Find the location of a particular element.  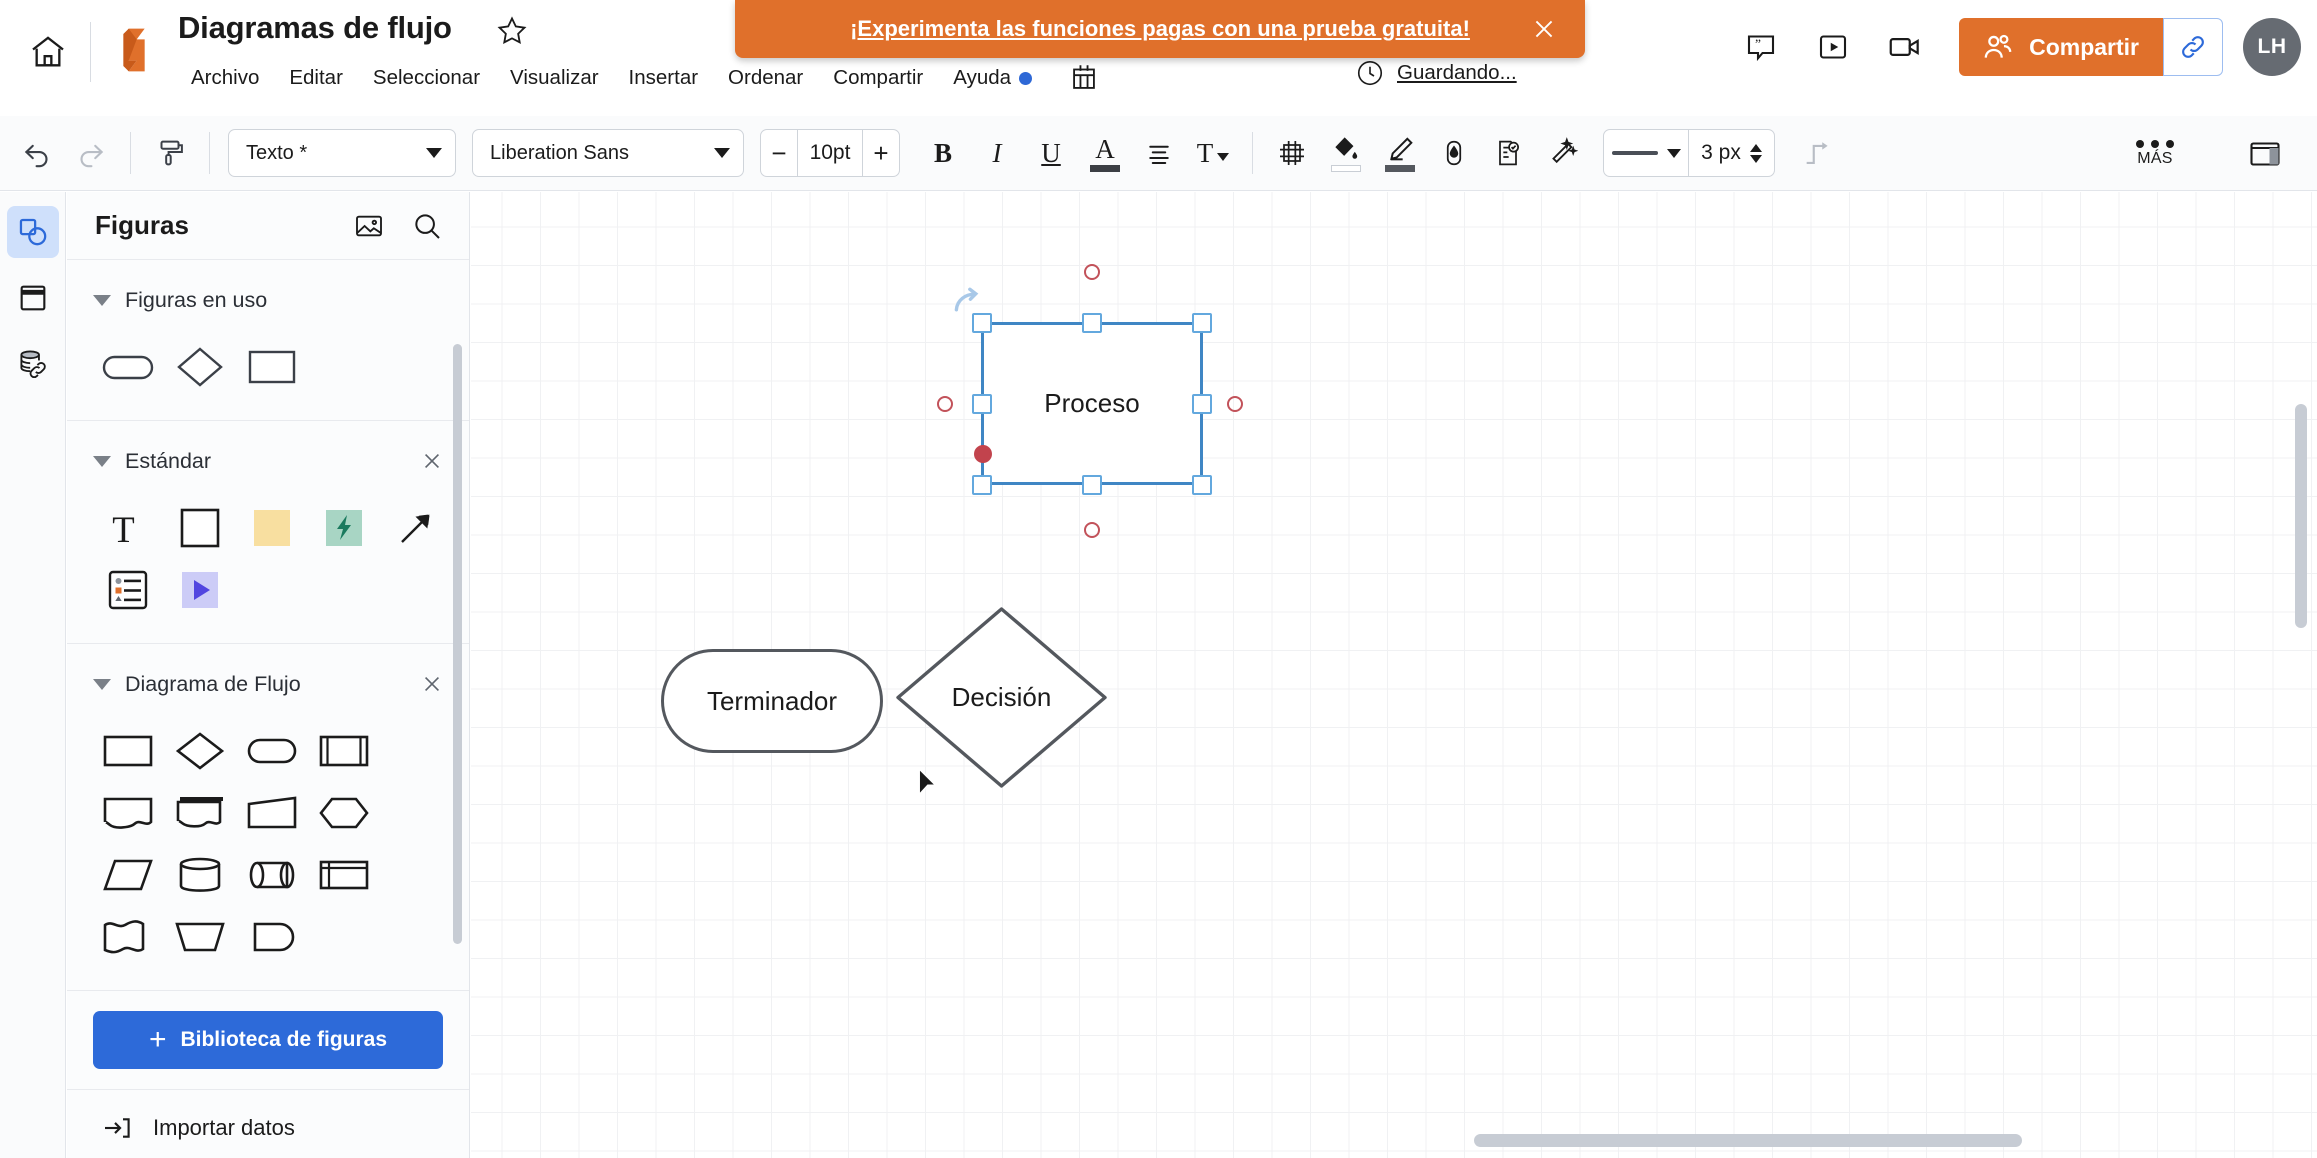

resize-handle-n is located at coordinates (1092, 323).